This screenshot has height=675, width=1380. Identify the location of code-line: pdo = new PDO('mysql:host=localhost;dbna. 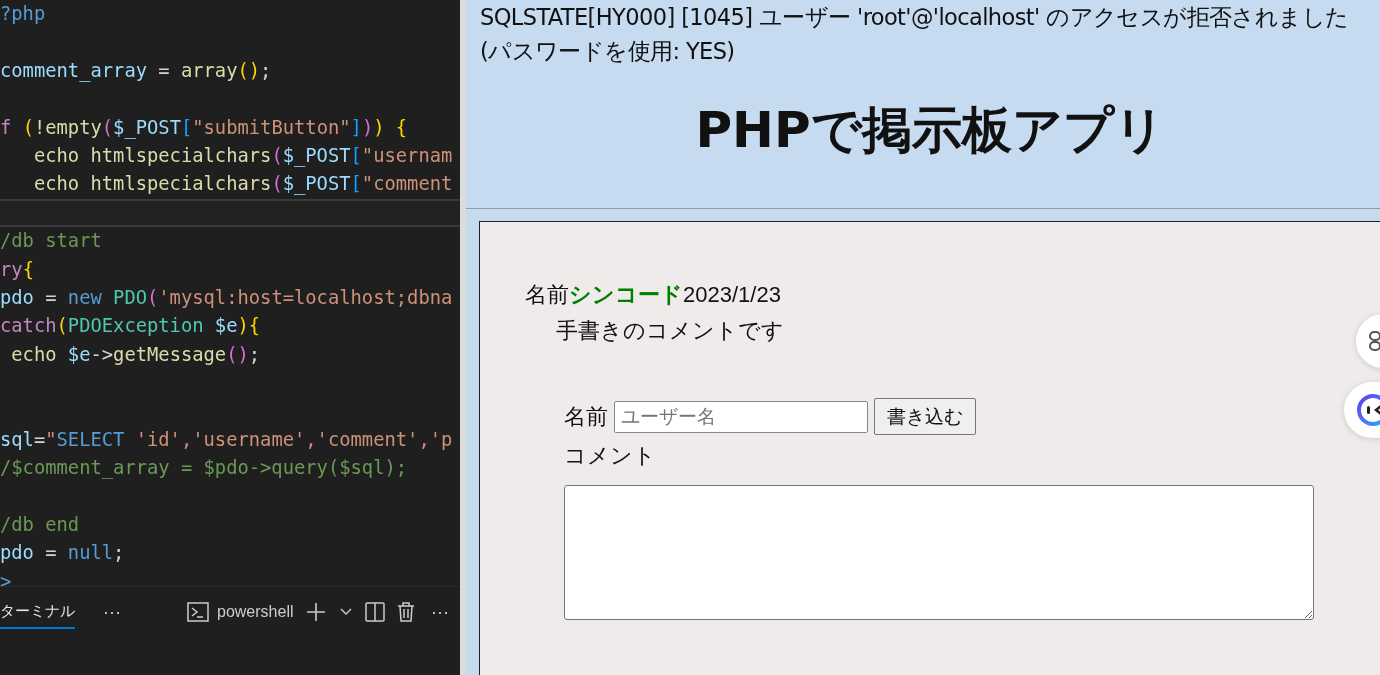
(227, 297).